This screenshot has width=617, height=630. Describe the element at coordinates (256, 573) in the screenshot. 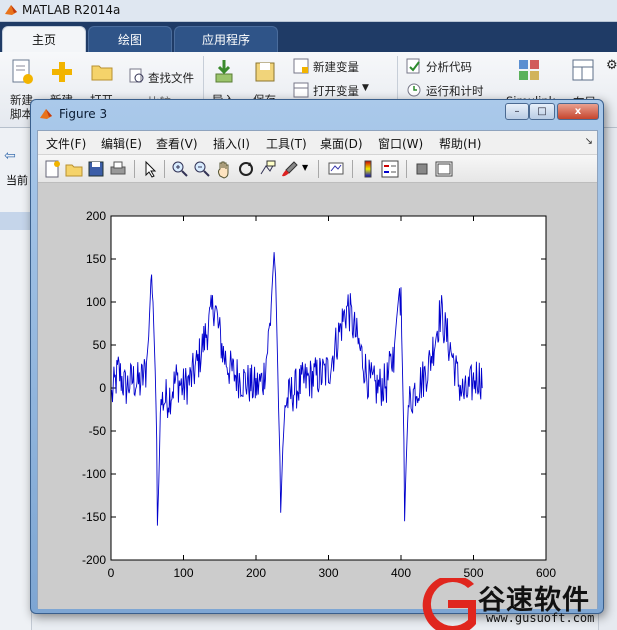

I see `x-tick-label: 200` at that location.